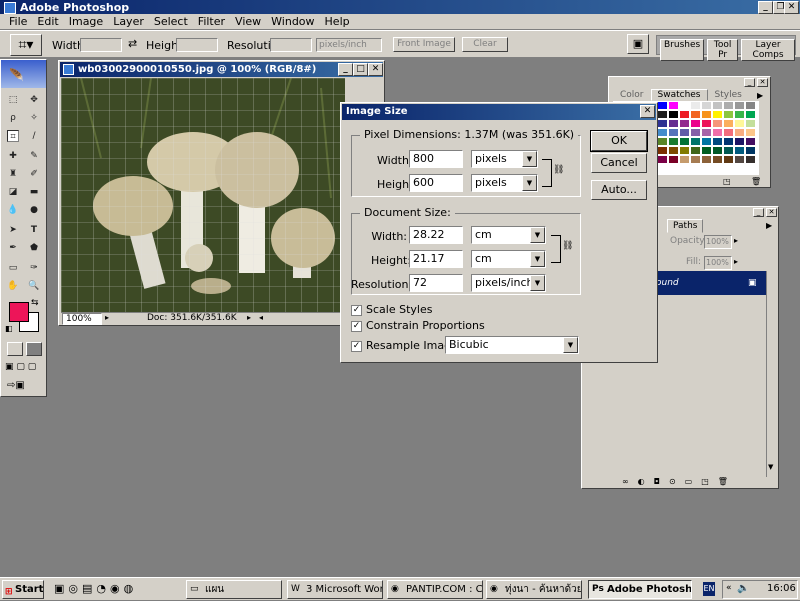 This screenshot has width=800, height=601. What do you see at coordinates (34, 268) in the screenshot?
I see `eyedropper-icon: ✑` at bounding box center [34, 268].